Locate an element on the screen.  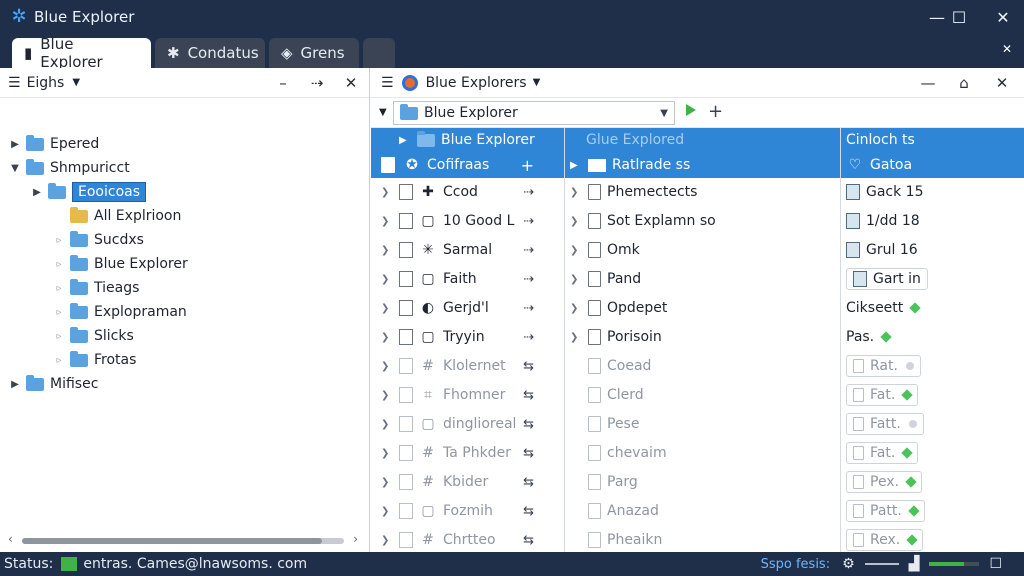
horizontal-scrollbar: ‹ › is located at coordinates (183, 540).